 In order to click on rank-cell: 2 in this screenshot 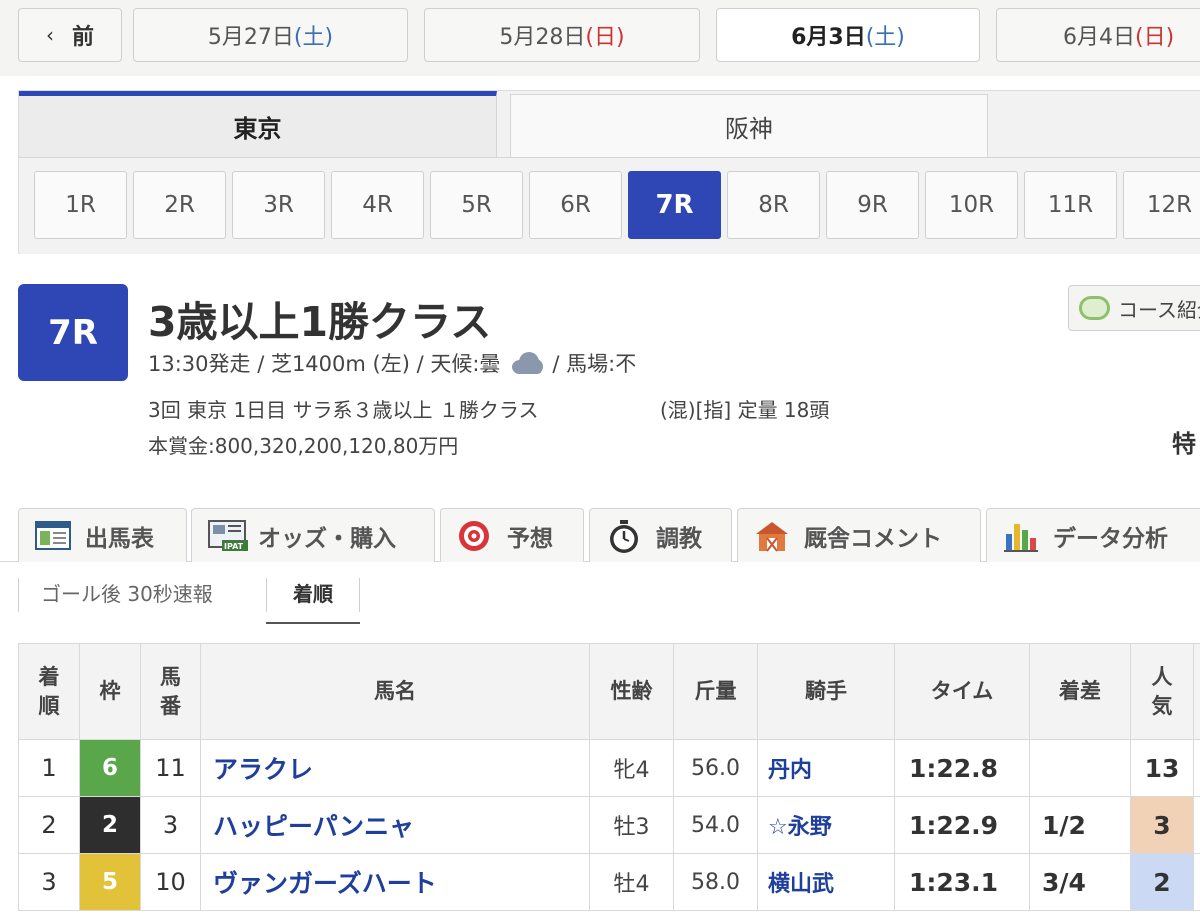, I will do `click(49, 825)`.